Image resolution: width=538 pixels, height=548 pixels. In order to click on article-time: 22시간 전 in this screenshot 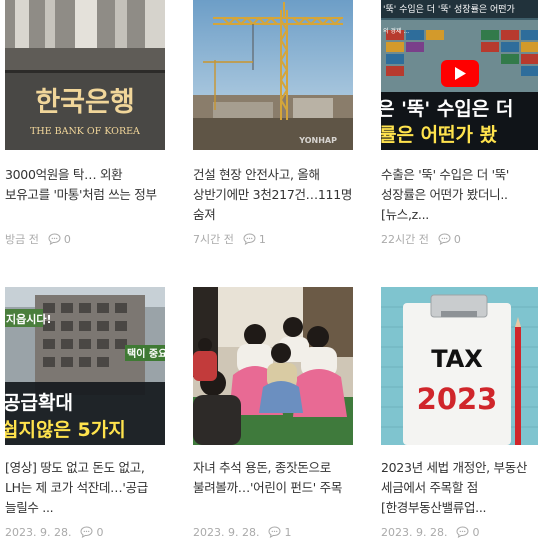, I will do `click(405, 239)`.